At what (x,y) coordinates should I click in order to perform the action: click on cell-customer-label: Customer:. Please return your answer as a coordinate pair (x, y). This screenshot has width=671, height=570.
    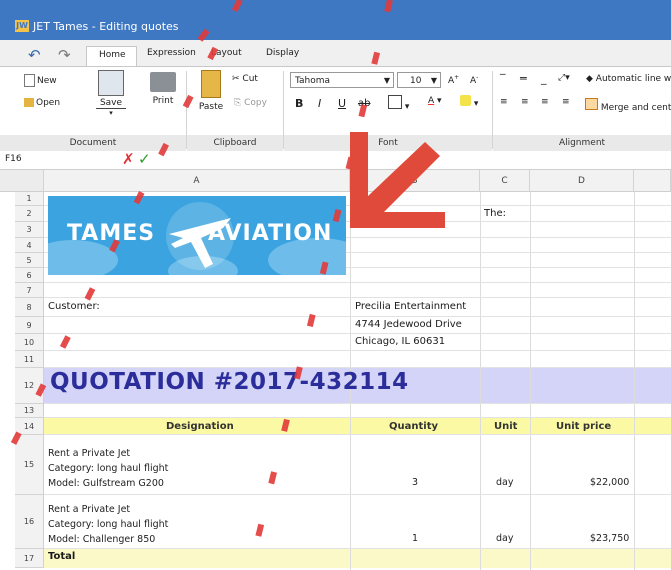
    Looking at the image, I should click on (74, 306).